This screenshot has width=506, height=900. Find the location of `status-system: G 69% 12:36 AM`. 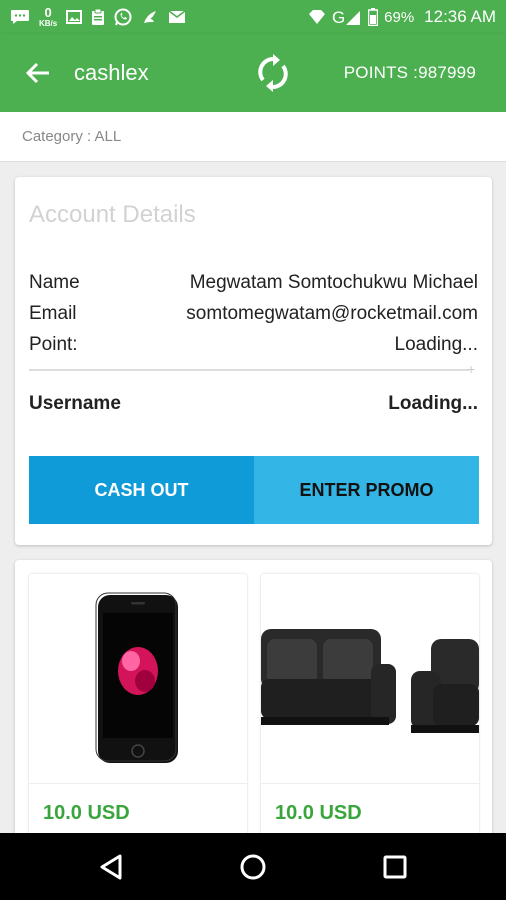

status-system: G 69% 12:36 AM is located at coordinates (402, 17).